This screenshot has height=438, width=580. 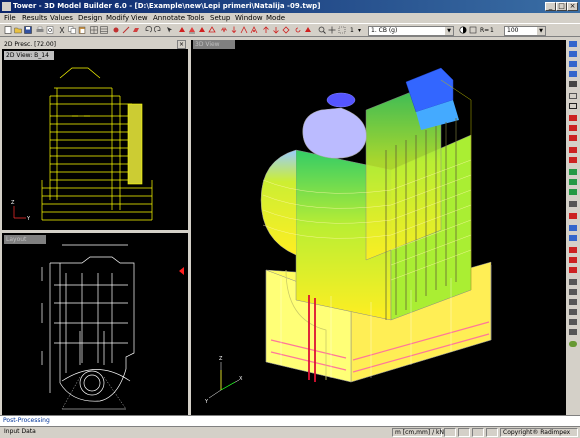 What do you see at coordinates (308, 30) in the screenshot?
I see `copy-element-icon` at bounding box center [308, 30].